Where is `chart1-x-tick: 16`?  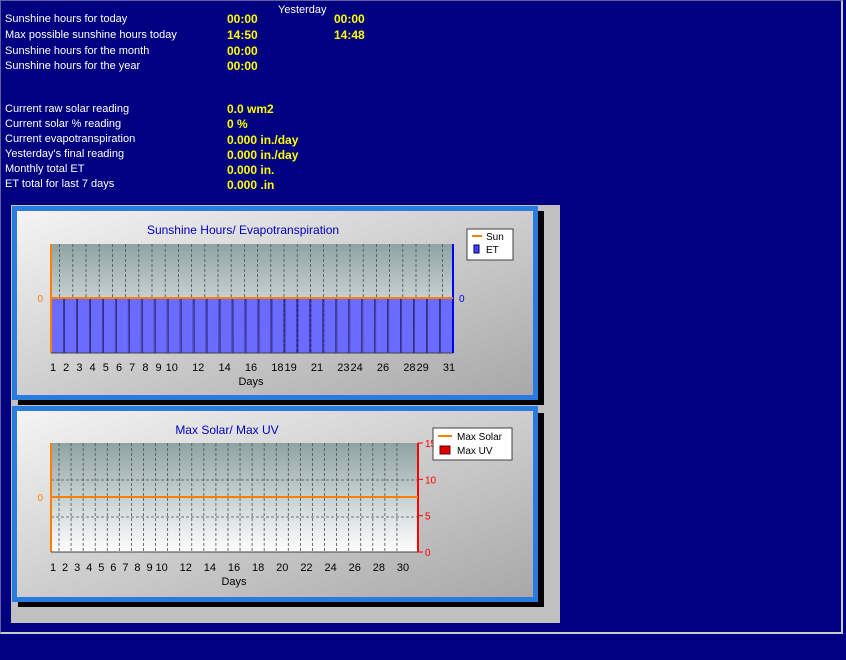
chart1-x-tick: 16 is located at coordinates (251, 368).